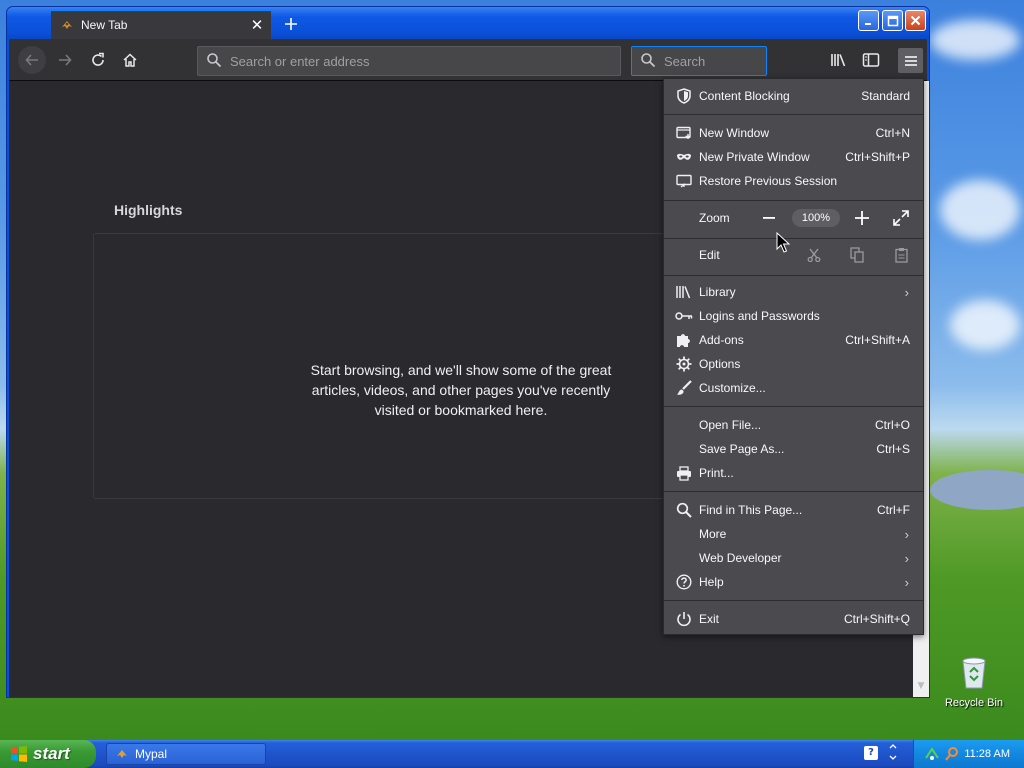 The width and height of the screenshot is (1024, 768). I want to click on restore-session-icon, so click(684, 181).